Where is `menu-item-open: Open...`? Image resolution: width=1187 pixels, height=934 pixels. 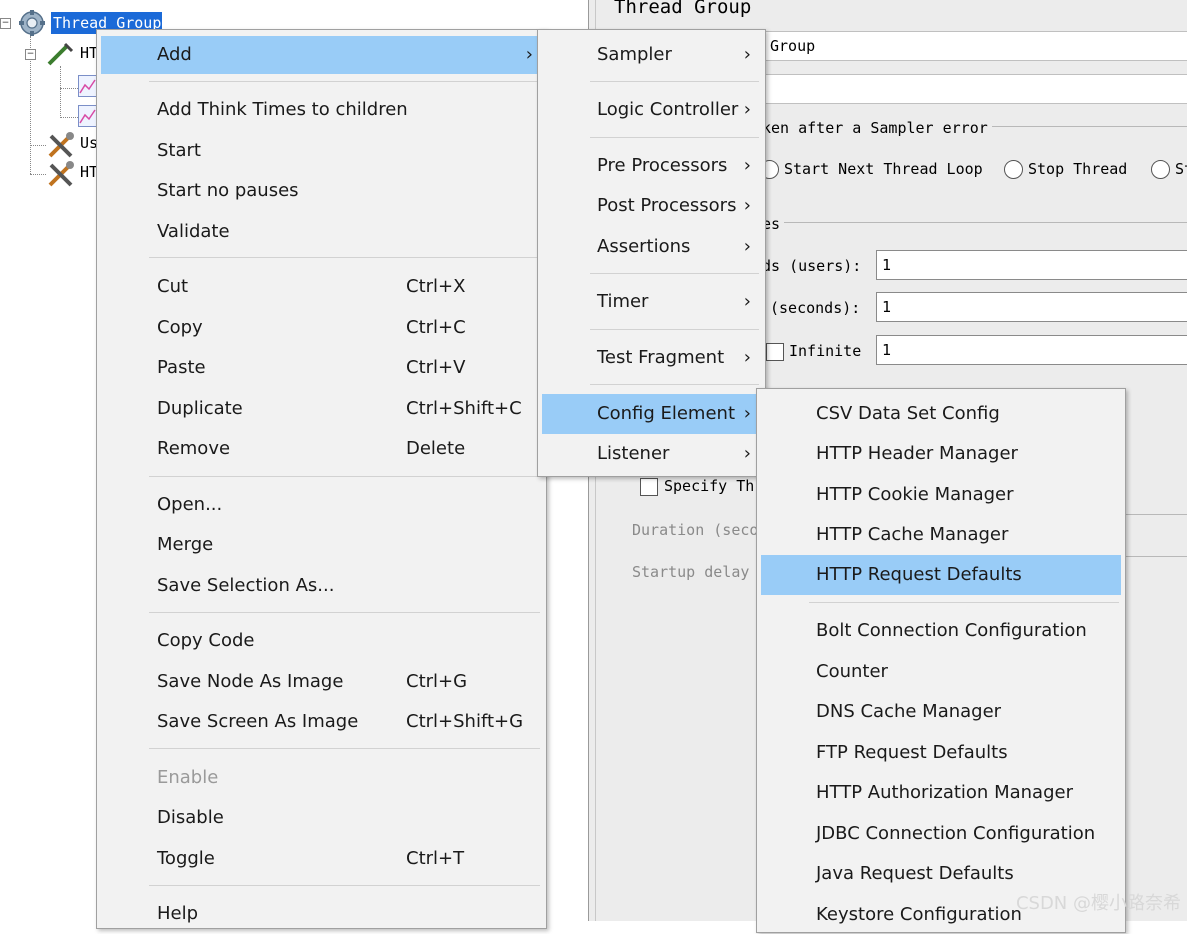 menu-item-open: Open... is located at coordinates (321, 505).